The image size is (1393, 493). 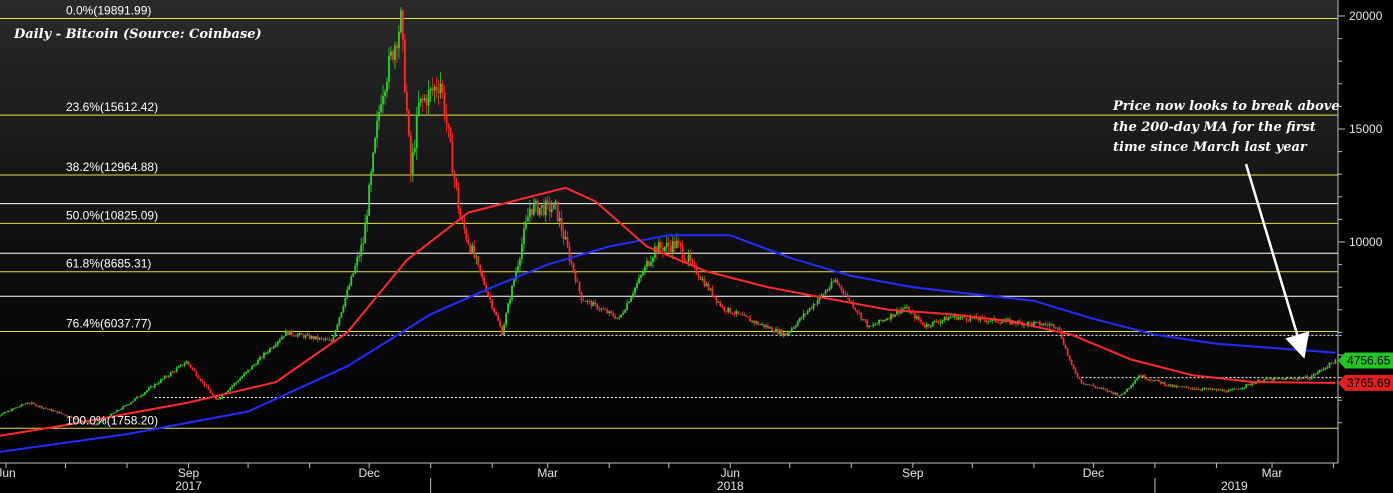 What do you see at coordinates (1366, 242) in the screenshot?
I see `y-tick-label: 10000` at bounding box center [1366, 242].